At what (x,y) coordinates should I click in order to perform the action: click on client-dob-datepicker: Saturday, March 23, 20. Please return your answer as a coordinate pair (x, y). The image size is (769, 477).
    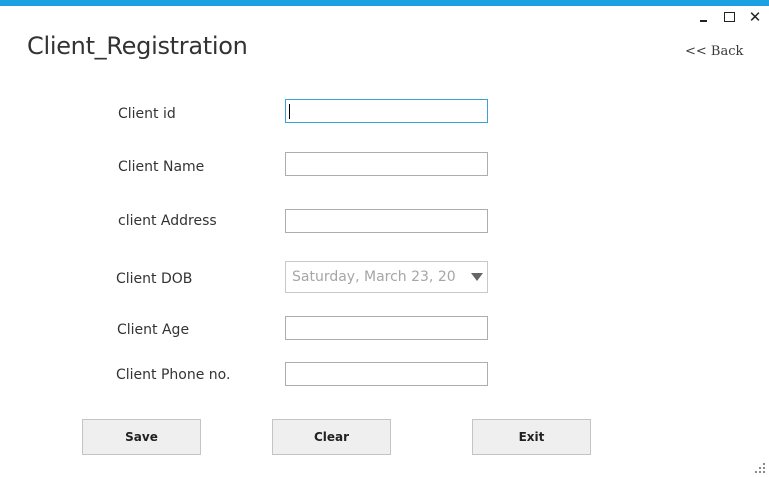
    Looking at the image, I should click on (386, 277).